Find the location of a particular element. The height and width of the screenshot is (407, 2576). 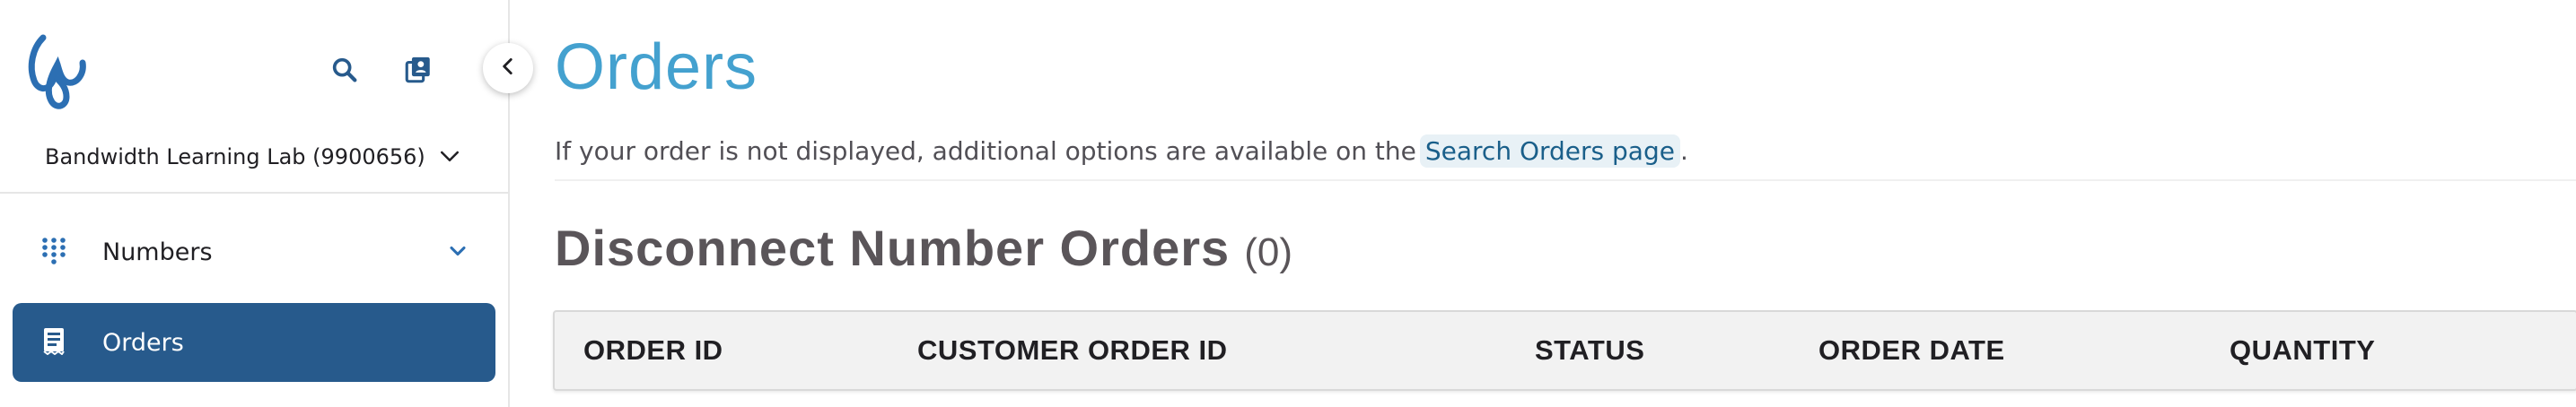

section-header: Disconnect Number Orders (0) is located at coordinates (923, 248).